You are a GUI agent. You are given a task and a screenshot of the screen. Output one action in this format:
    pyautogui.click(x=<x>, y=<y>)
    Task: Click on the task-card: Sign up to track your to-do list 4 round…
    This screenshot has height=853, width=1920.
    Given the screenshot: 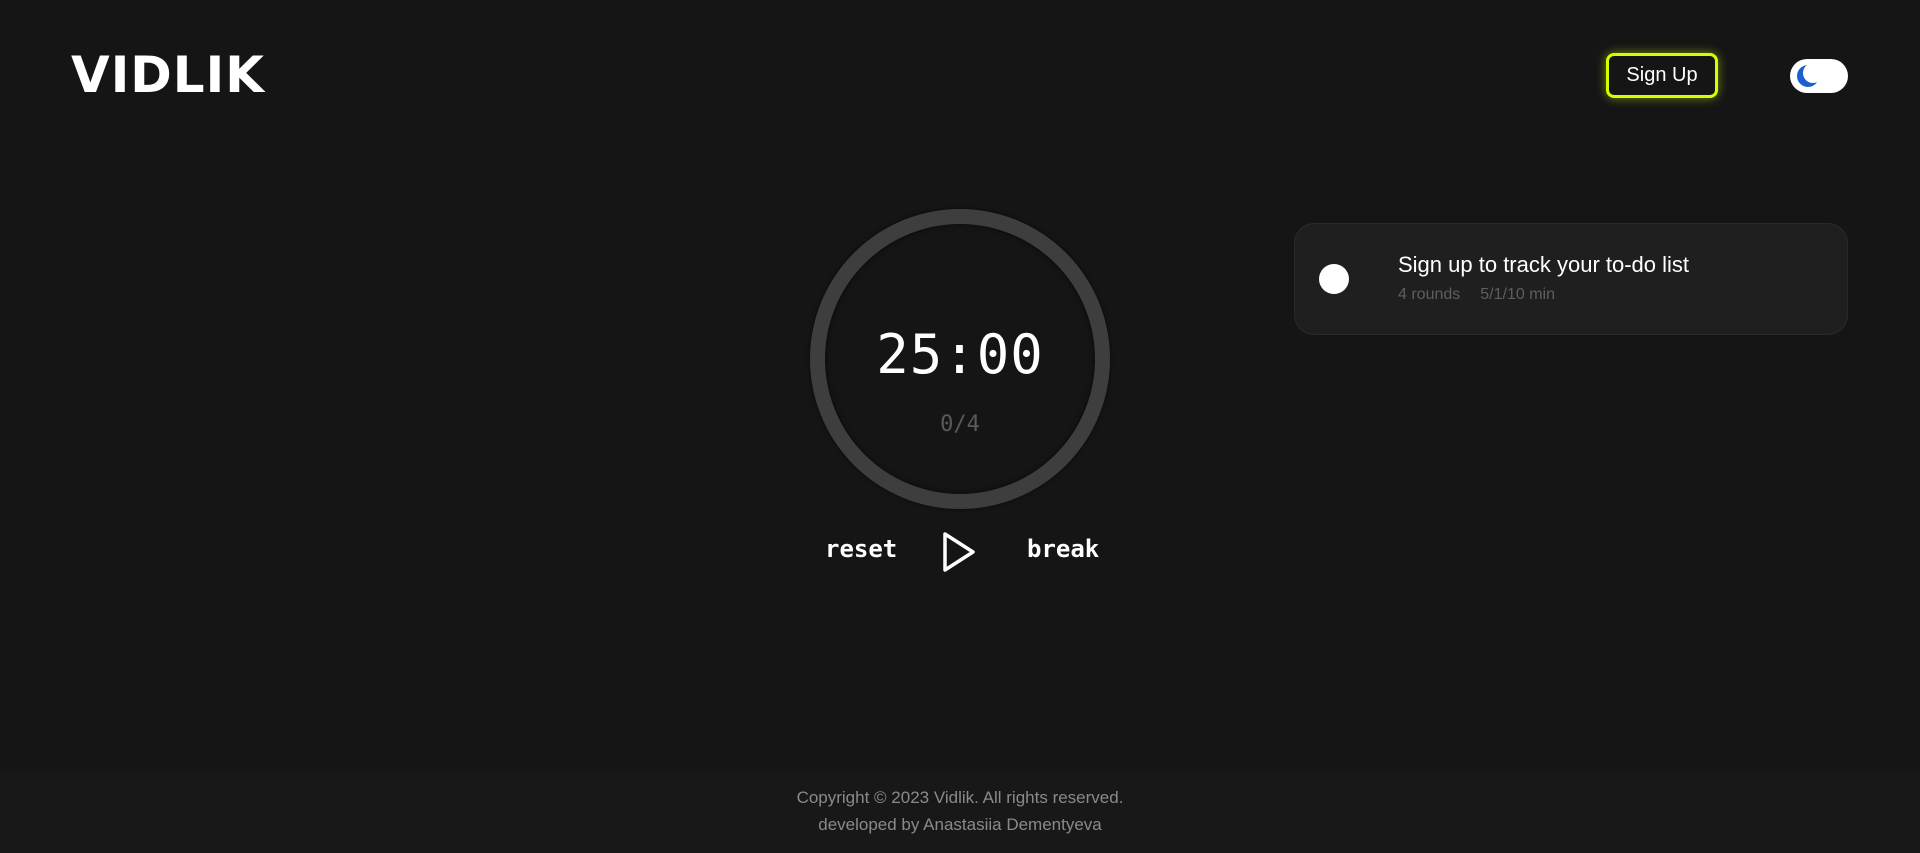 What is the action you would take?
    pyautogui.click(x=1571, y=279)
    